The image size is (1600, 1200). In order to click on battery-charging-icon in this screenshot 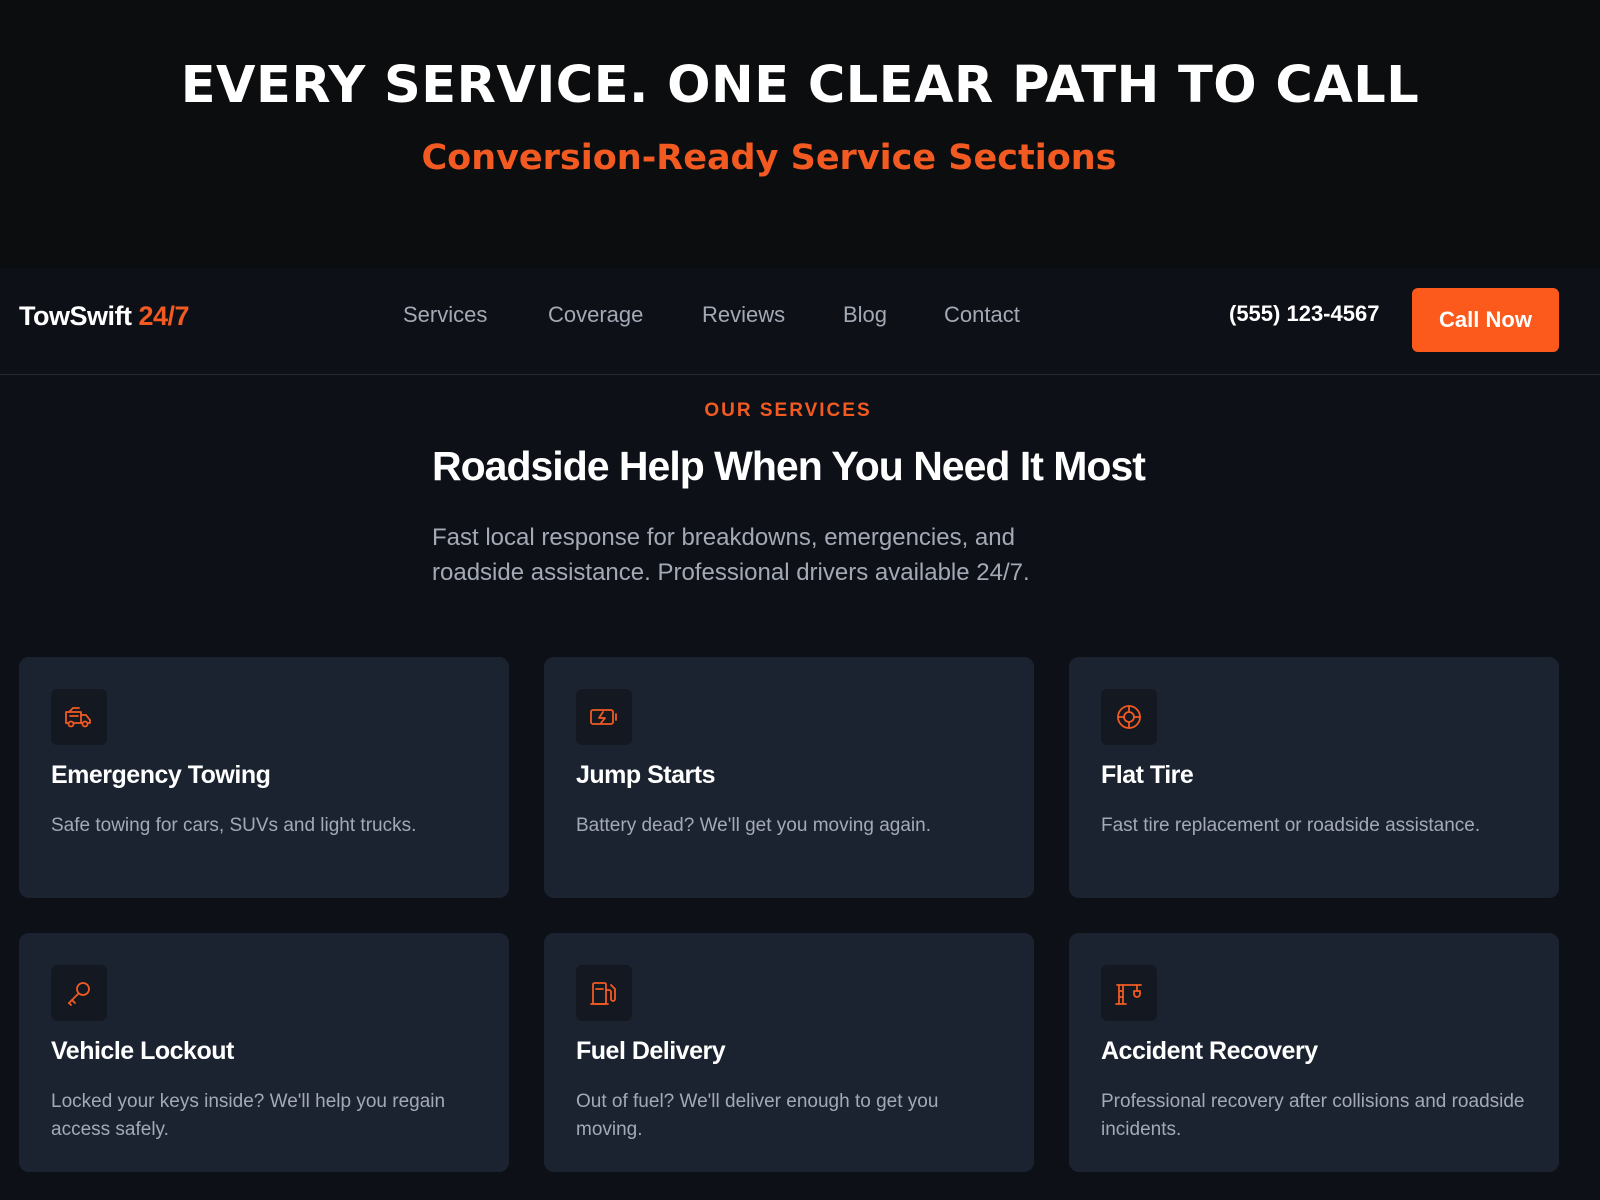, I will do `click(604, 717)`.